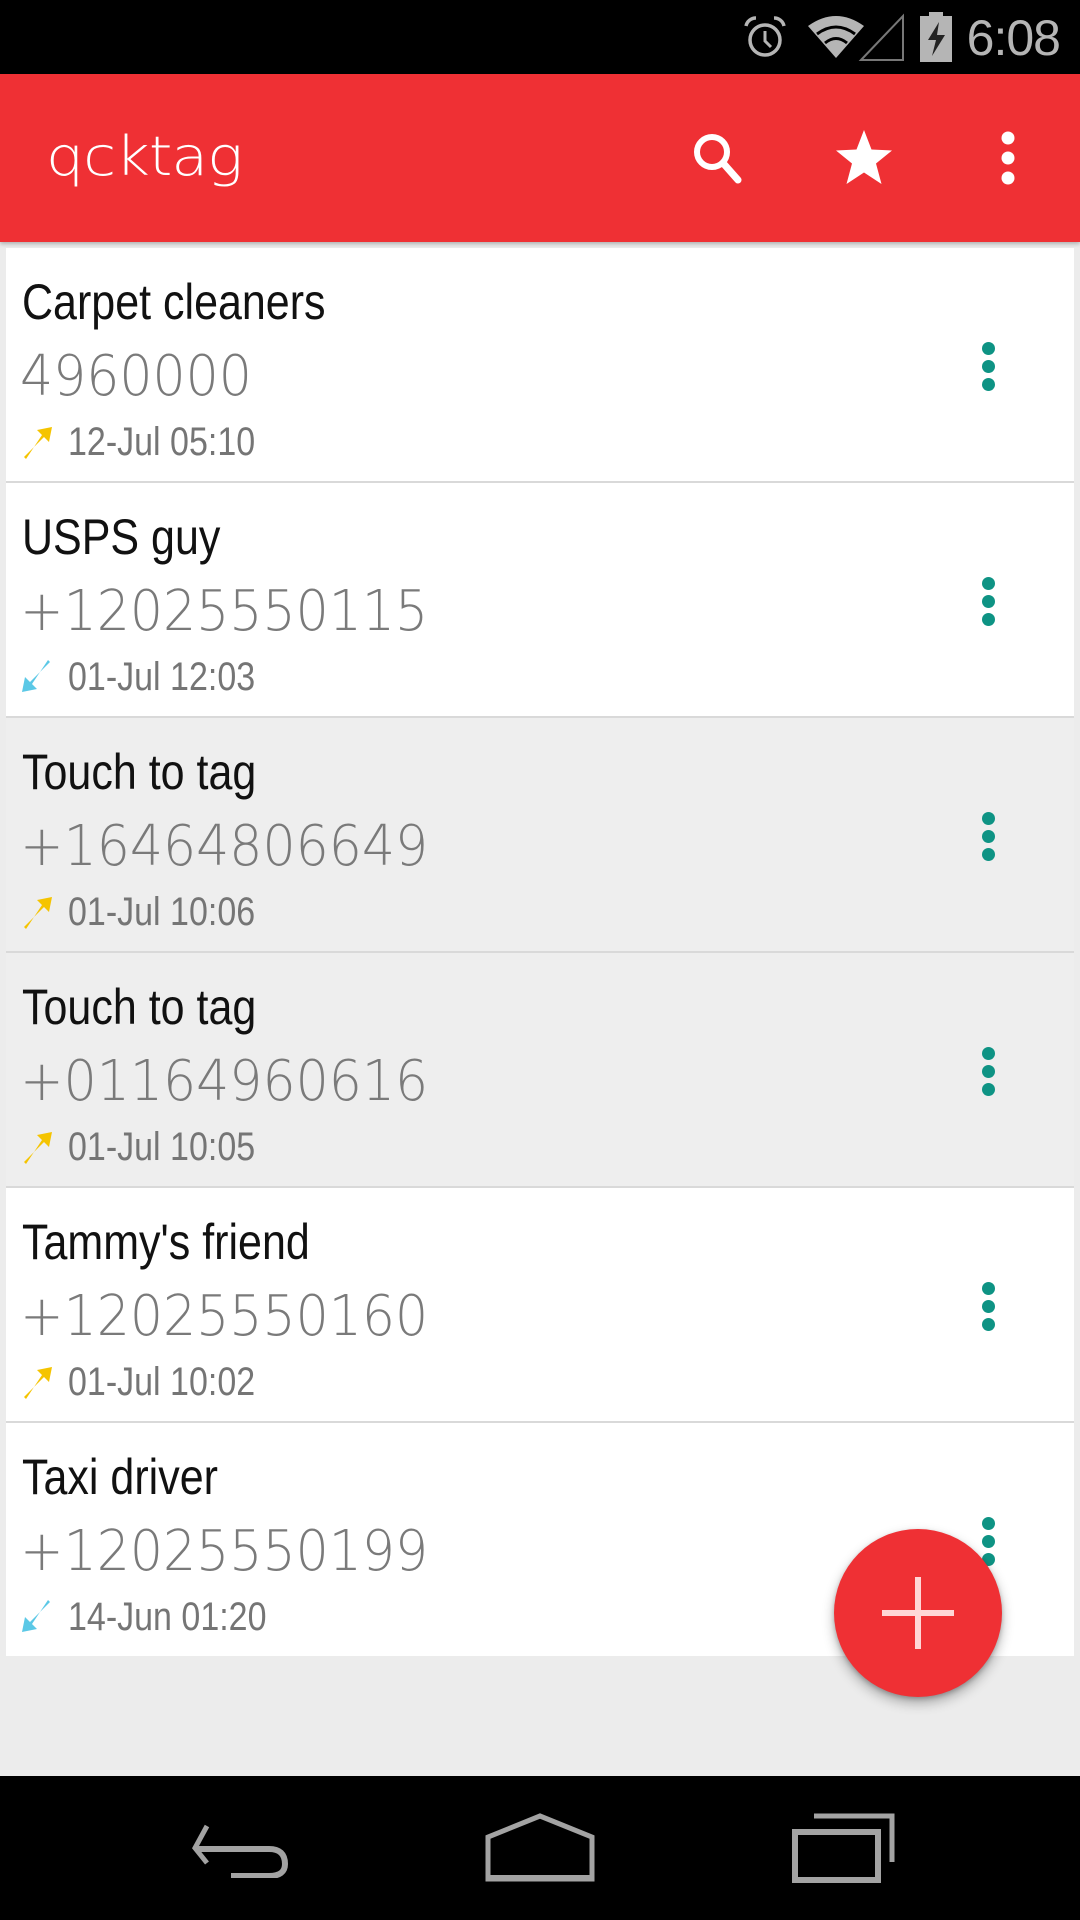 The image size is (1080, 1920). Describe the element at coordinates (936, 37) in the screenshot. I see `battery-charging-icon` at that location.